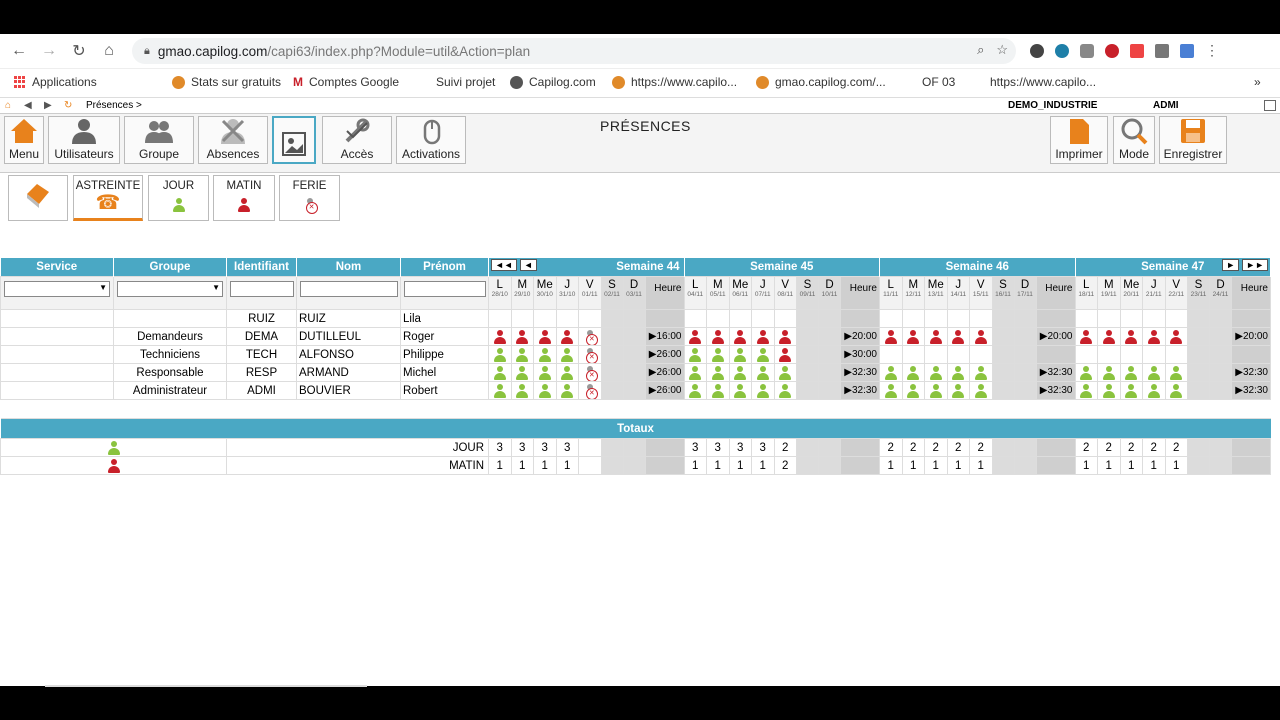 The height and width of the screenshot is (720, 1280). I want to click on star-icon: ☆, so click(1002, 50).